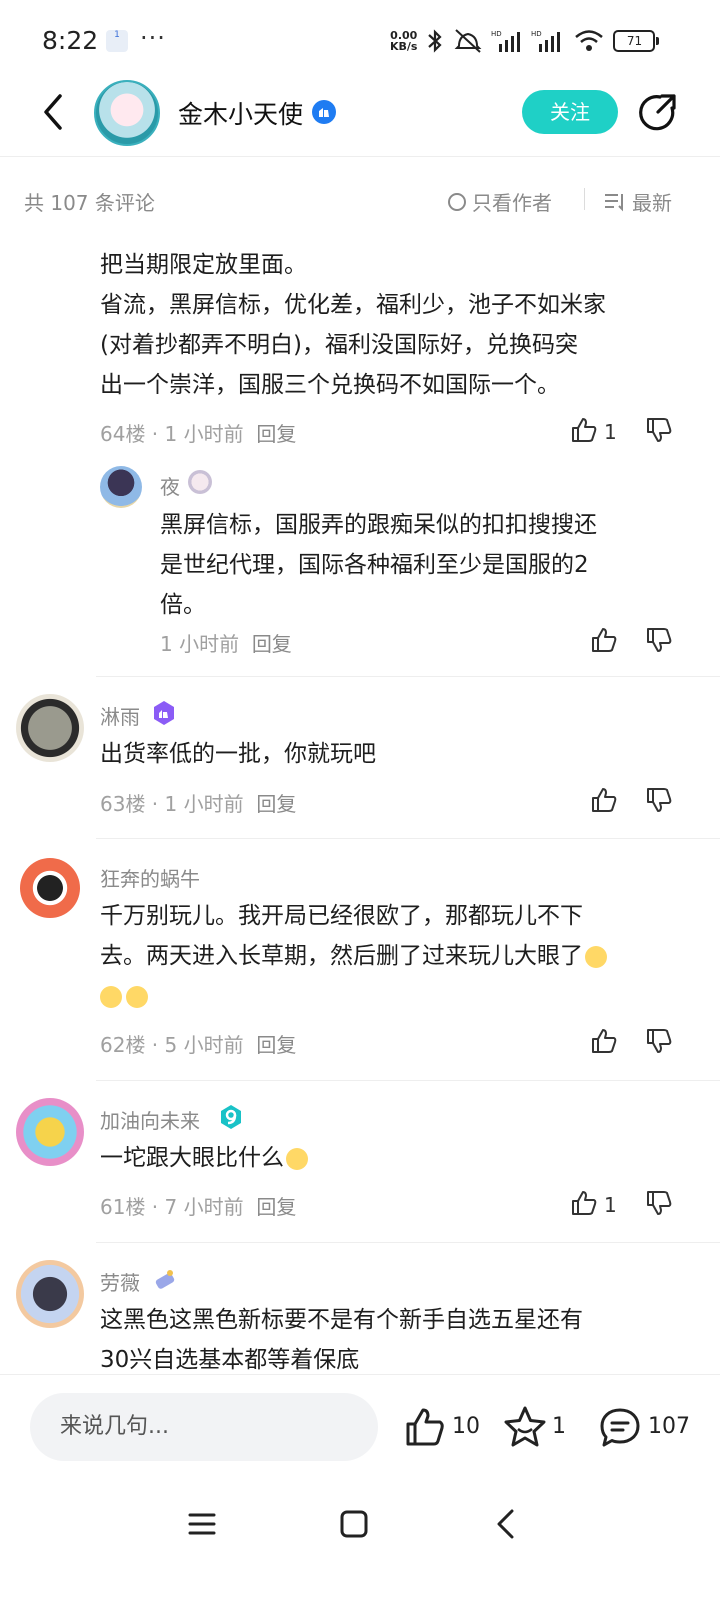 Image resolution: width=720 pixels, height=1600 pixels. I want to click on comment-line: 省流，黑屏信标，优化差，福利少，池子不如米家, so click(353, 305).